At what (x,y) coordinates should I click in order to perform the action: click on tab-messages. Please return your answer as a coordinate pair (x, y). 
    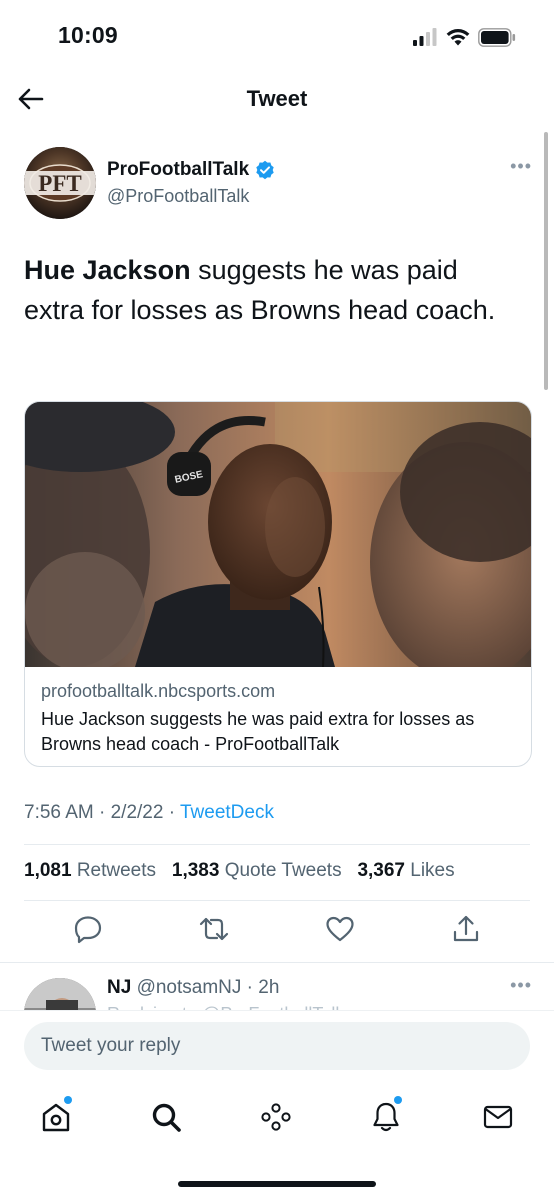
    Looking at the image, I should click on (498, 1117).